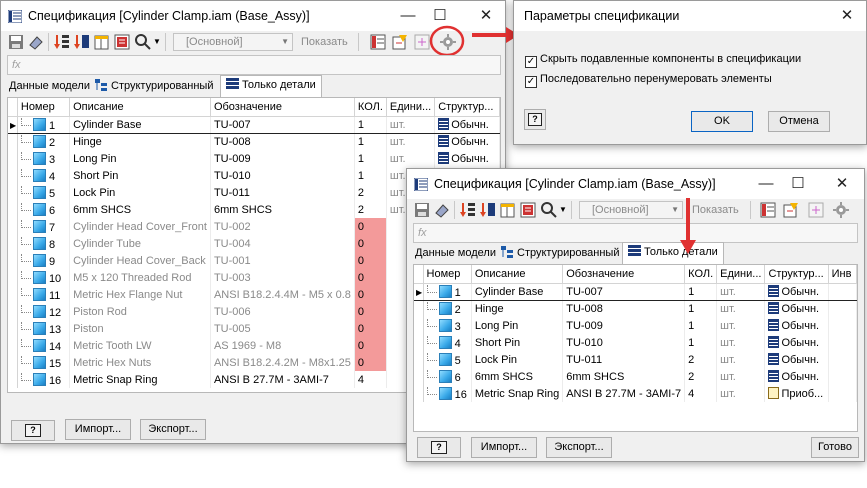 This screenshot has width=867, height=488. What do you see at coordinates (44, 243) in the screenshot?
I see `cell-number: 8` at bounding box center [44, 243].